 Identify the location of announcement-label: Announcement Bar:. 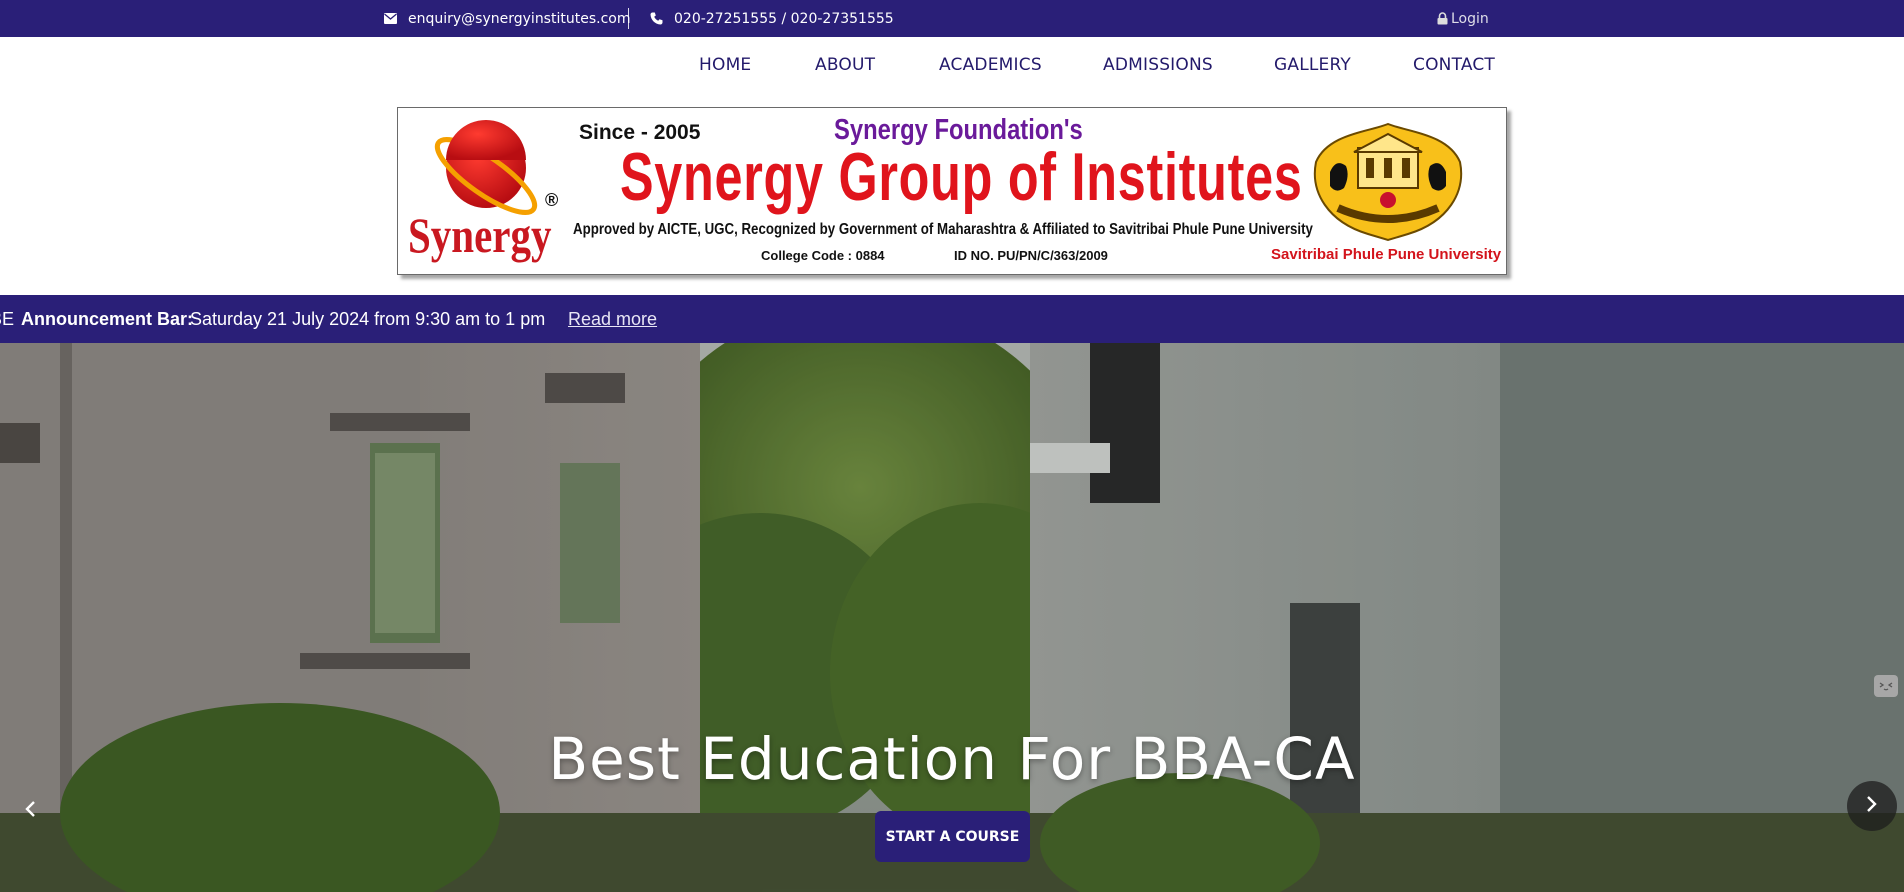
(107, 319).